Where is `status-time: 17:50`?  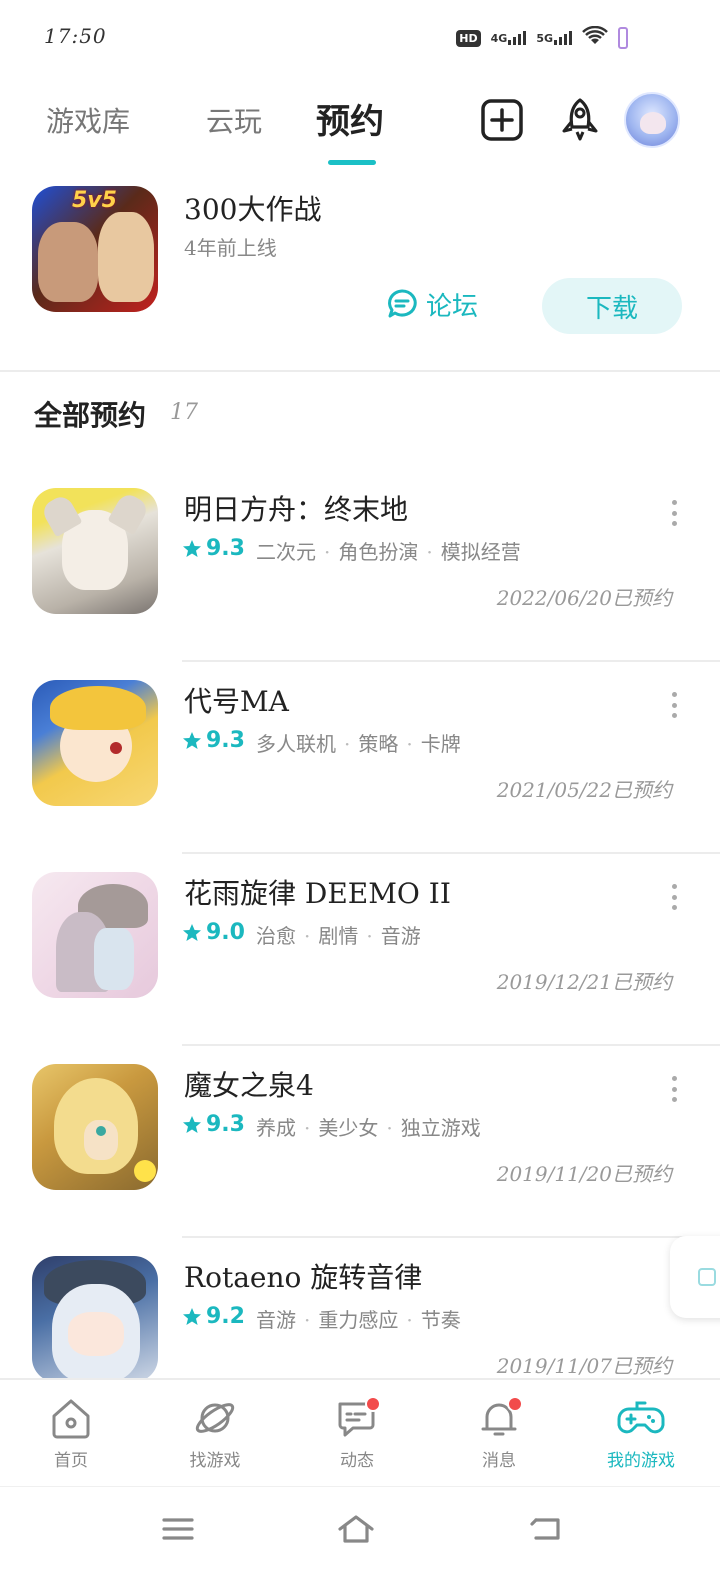
status-time: 17:50 is located at coordinates (75, 36).